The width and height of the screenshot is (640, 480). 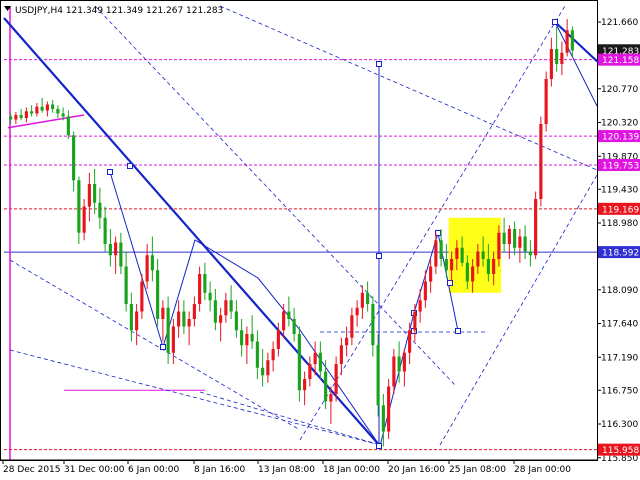 What do you see at coordinates (518, 310) in the screenshot?
I see `channel-dashed-line` at bounding box center [518, 310].